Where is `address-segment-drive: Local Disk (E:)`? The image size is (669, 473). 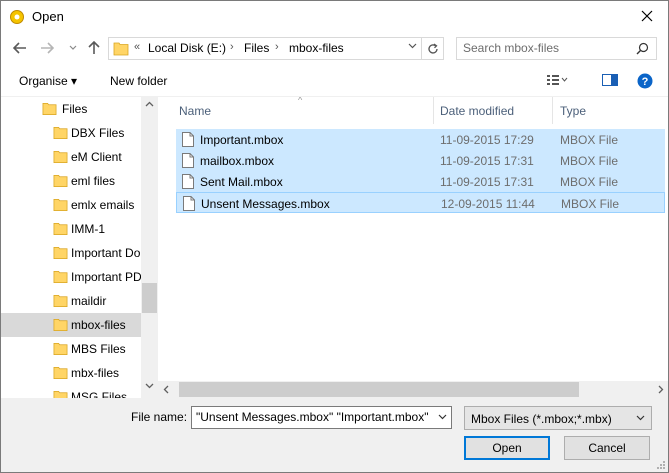
address-segment-drive: Local Disk (E:) is located at coordinates (187, 48).